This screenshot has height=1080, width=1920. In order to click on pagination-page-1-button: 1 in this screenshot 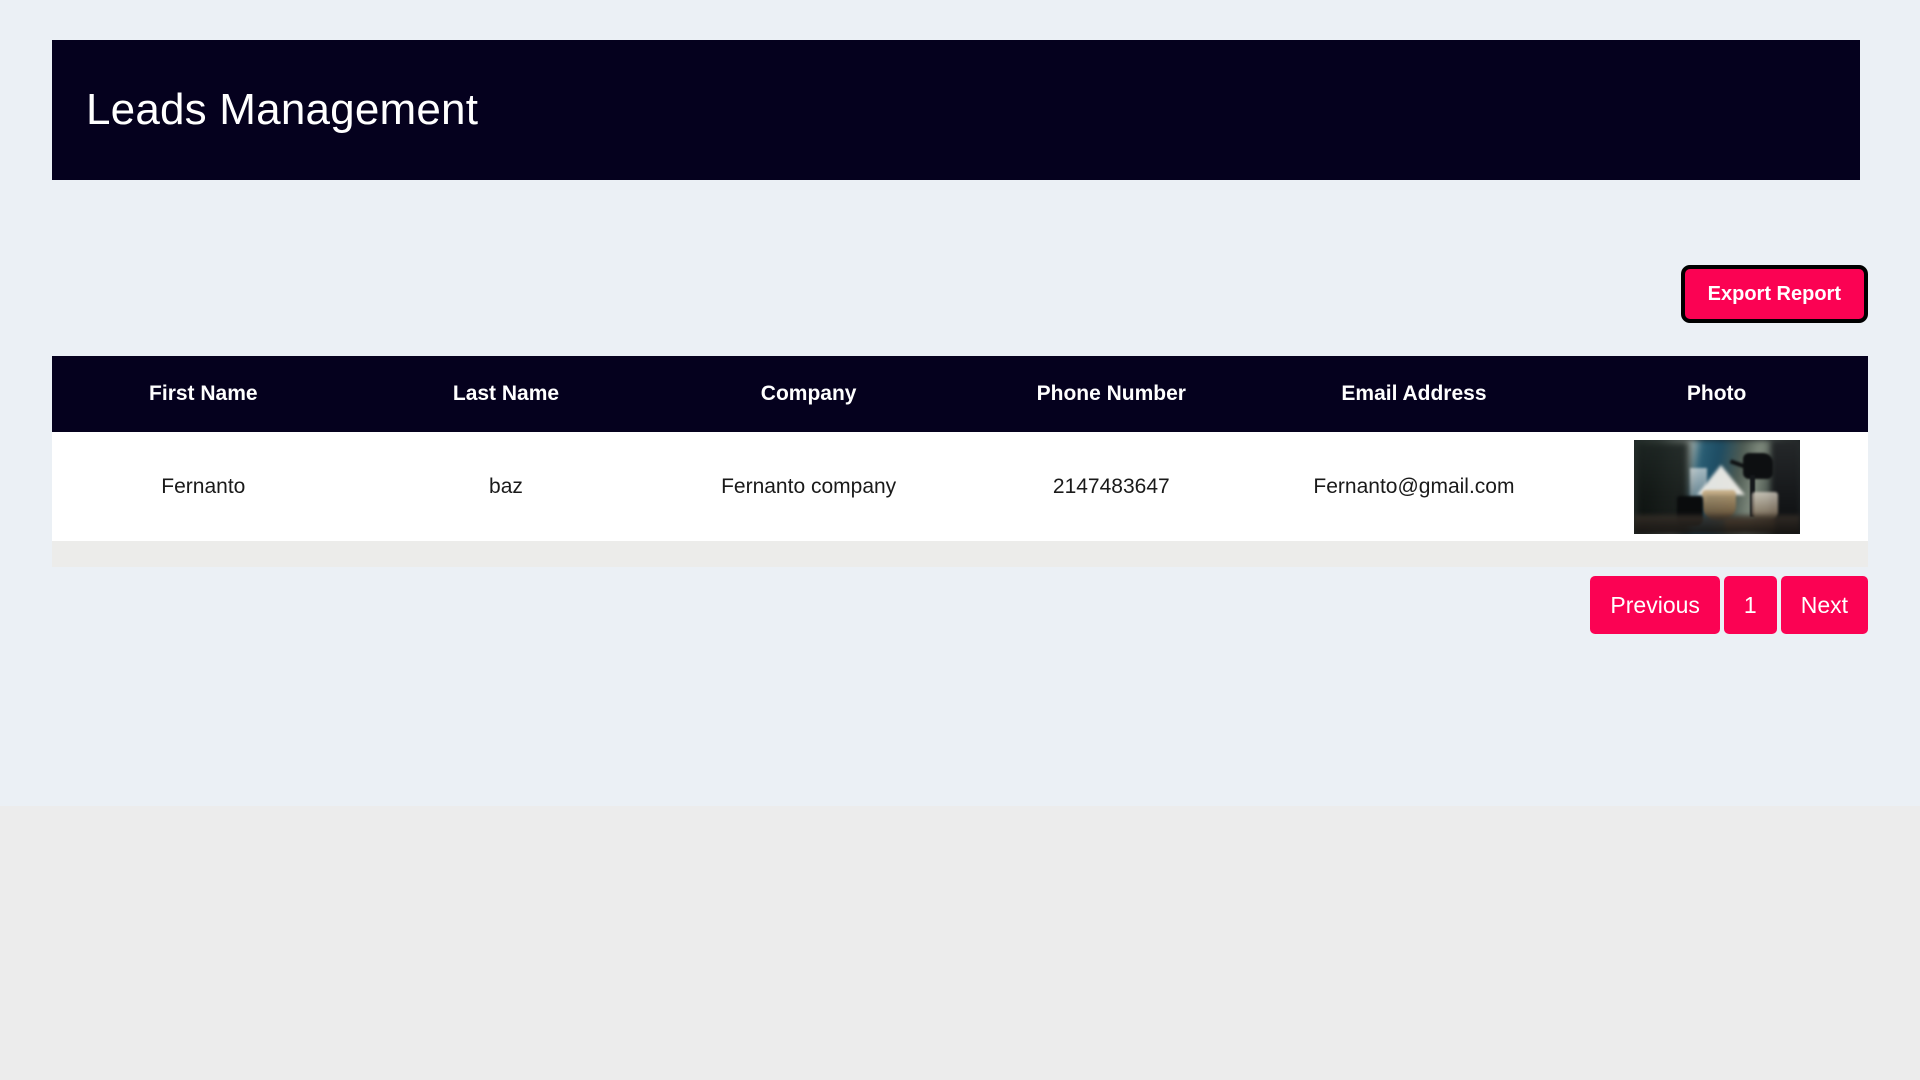, I will do `click(1750, 605)`.